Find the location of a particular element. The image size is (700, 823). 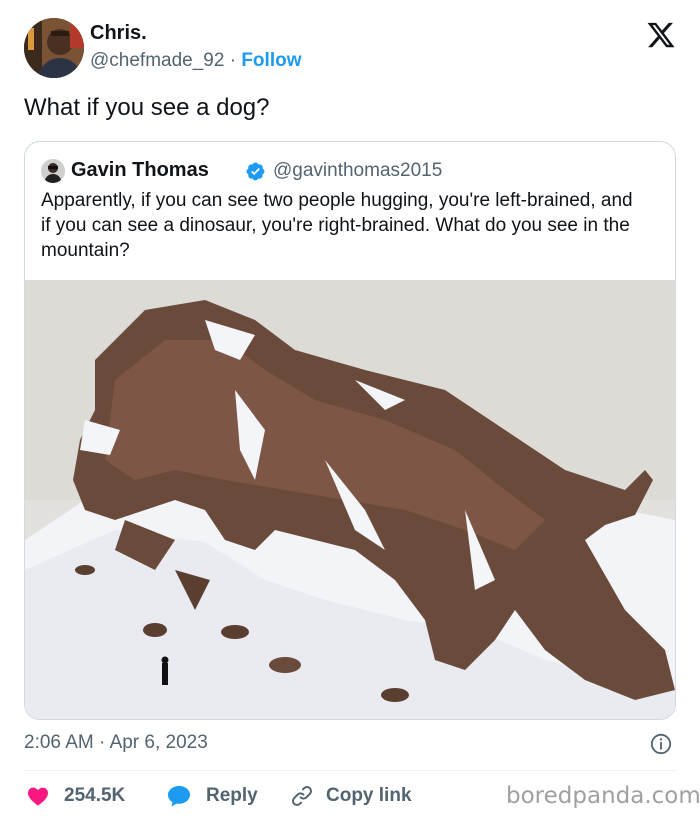

tweet-header: Chris. @chefmade_92 · Follow is located at coordinates (350, 49).